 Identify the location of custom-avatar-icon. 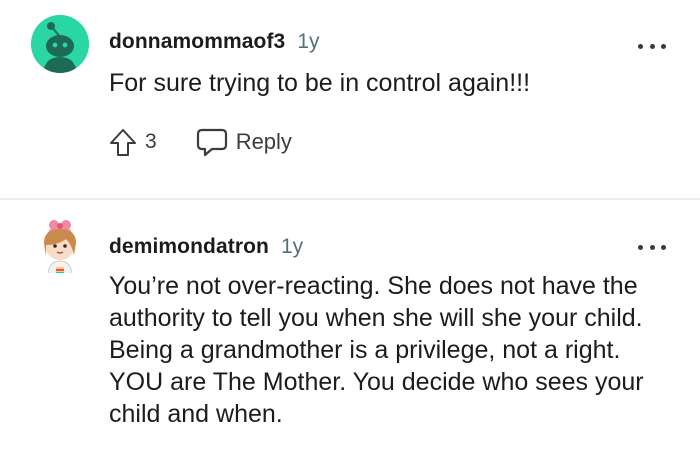
(60, 246).